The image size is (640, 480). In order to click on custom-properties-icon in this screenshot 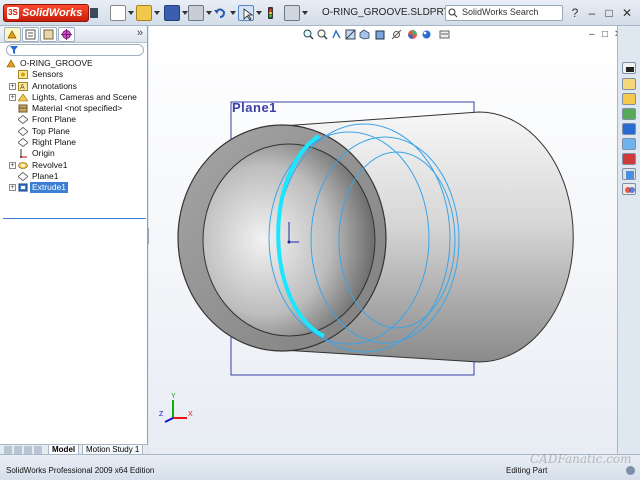, I will do `click(629, 159)`.